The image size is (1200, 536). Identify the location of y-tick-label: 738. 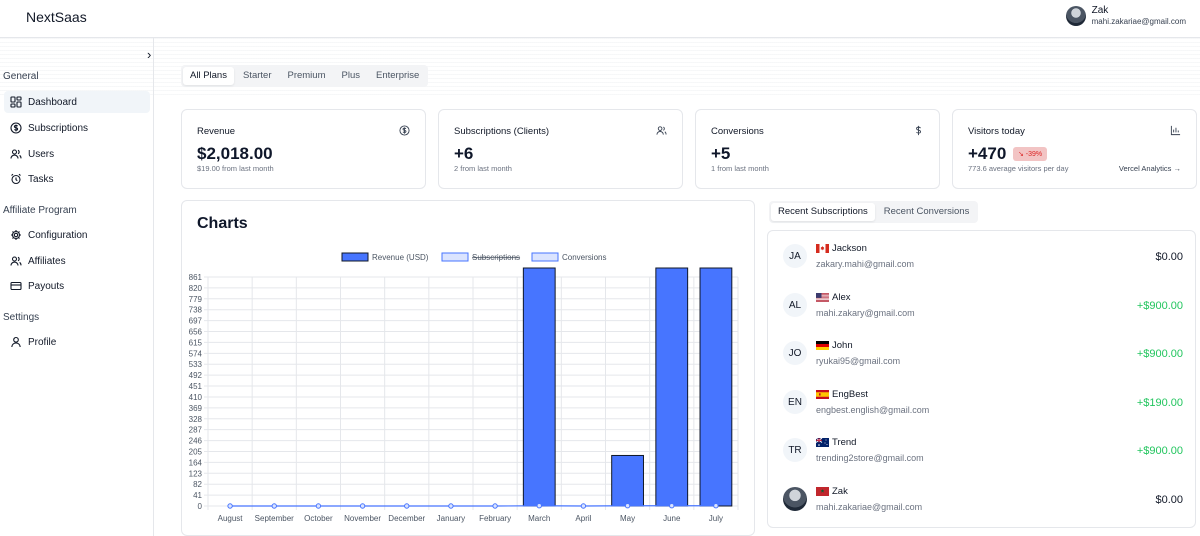
(196, 310).